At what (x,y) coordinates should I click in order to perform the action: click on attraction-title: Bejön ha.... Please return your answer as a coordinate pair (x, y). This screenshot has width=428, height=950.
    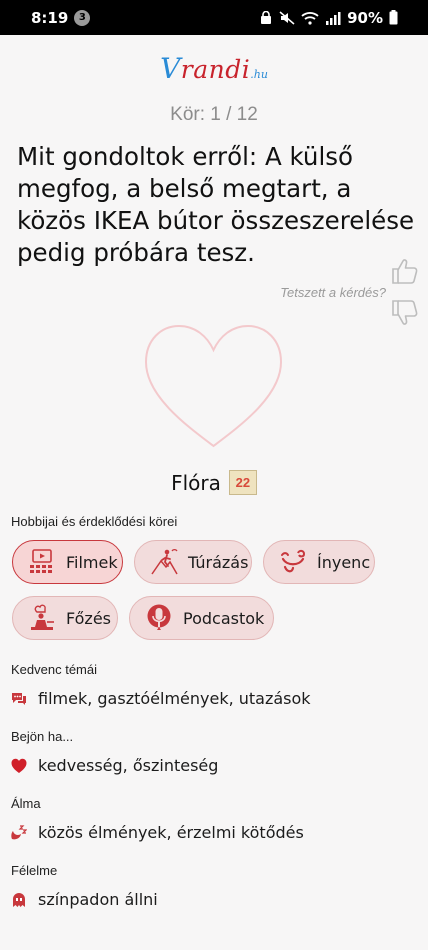
    Looking at the image, I should click on (42, 736).